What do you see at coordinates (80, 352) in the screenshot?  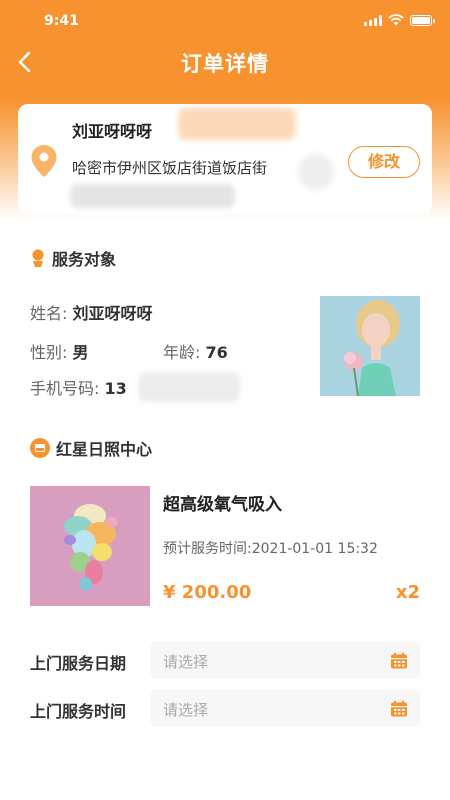 I see `gender-value: 男` at bounding box center [80, 352].